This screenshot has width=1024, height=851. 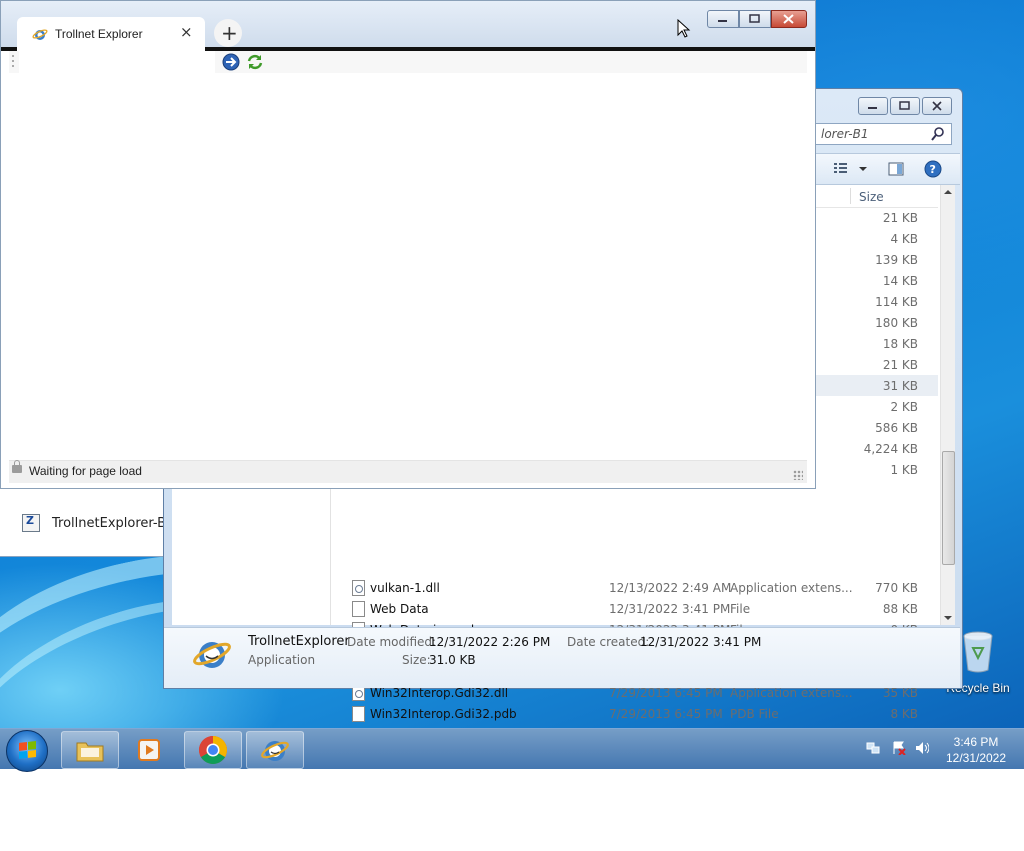 I want to click on file-date: 12/13/2022 2:49 AM, so click(x=670, y=588).